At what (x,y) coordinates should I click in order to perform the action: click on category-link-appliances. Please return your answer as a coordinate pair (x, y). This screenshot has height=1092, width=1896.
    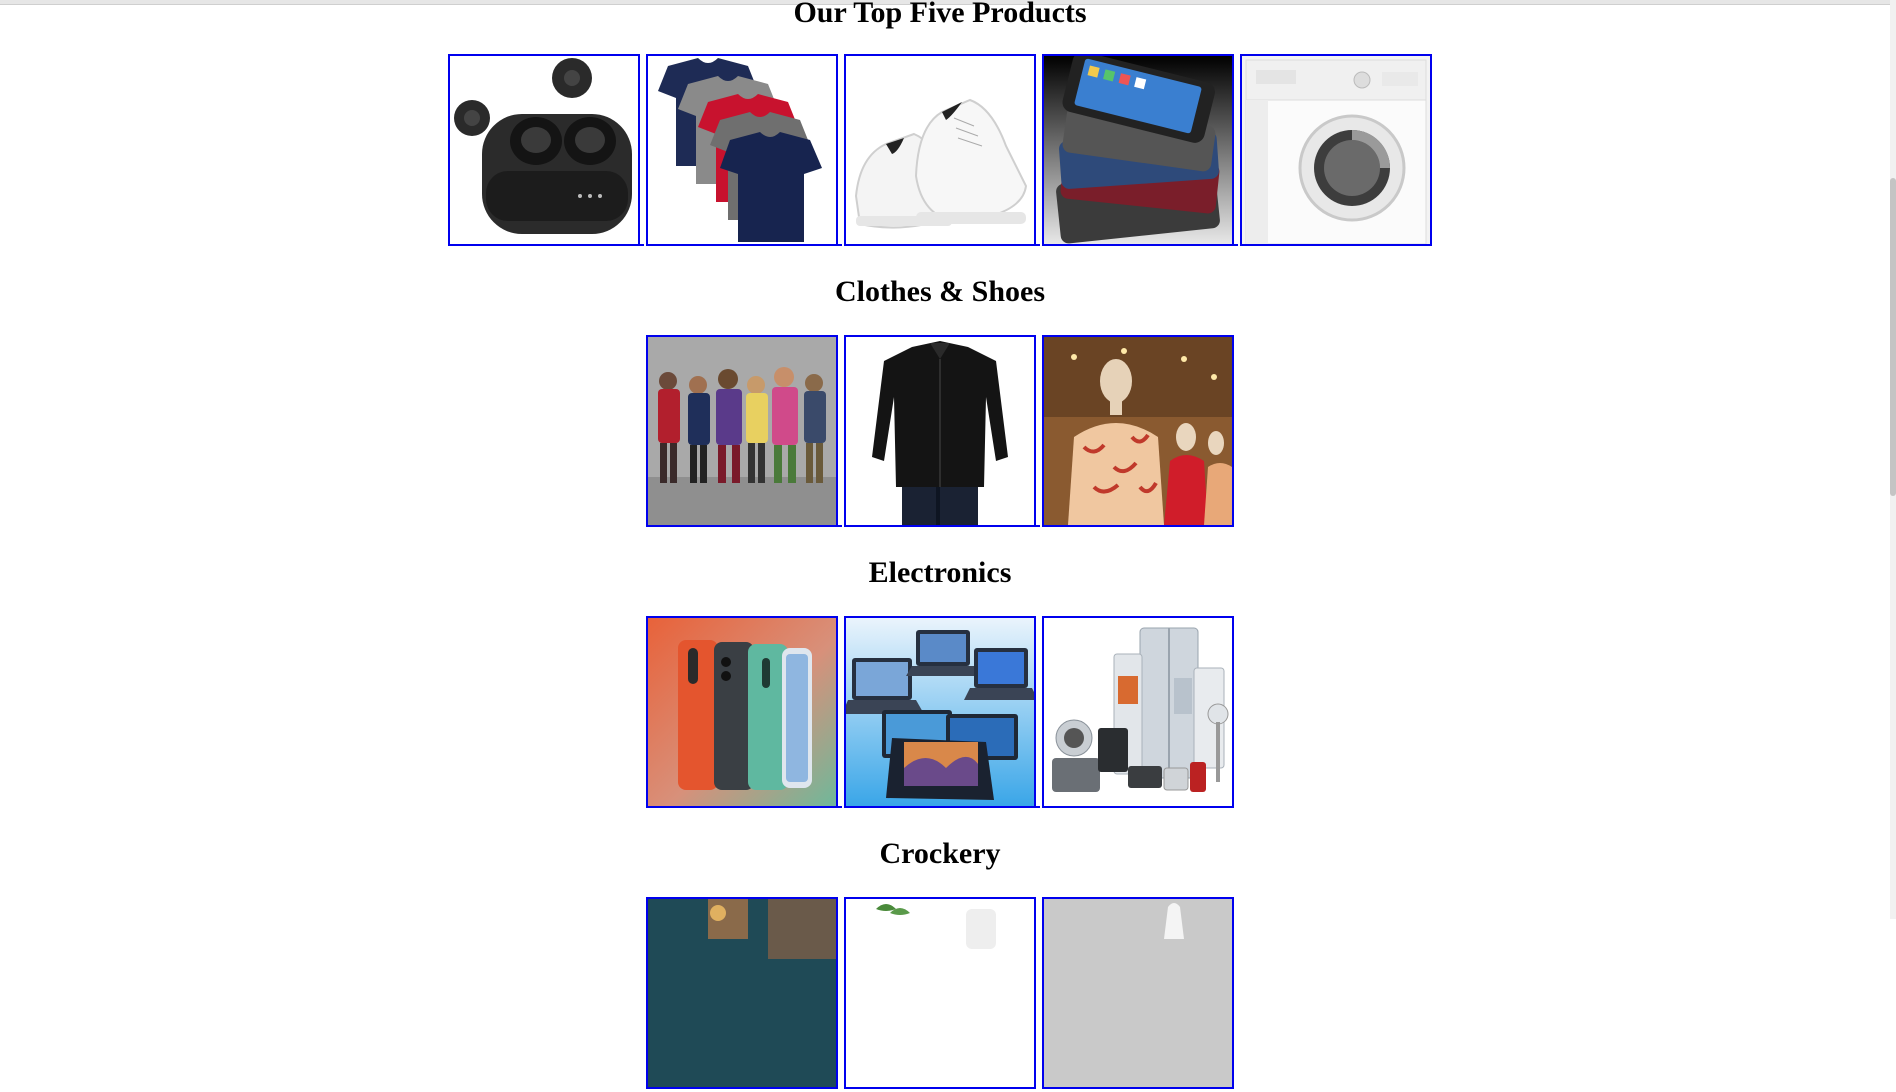
    Looking at the image, I should click on (1138, 712).